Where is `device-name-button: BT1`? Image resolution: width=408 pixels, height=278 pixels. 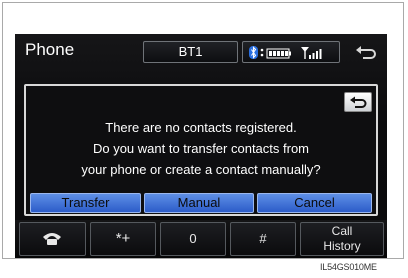 device-name-button: BT1 is located at coordinates (190, 52).